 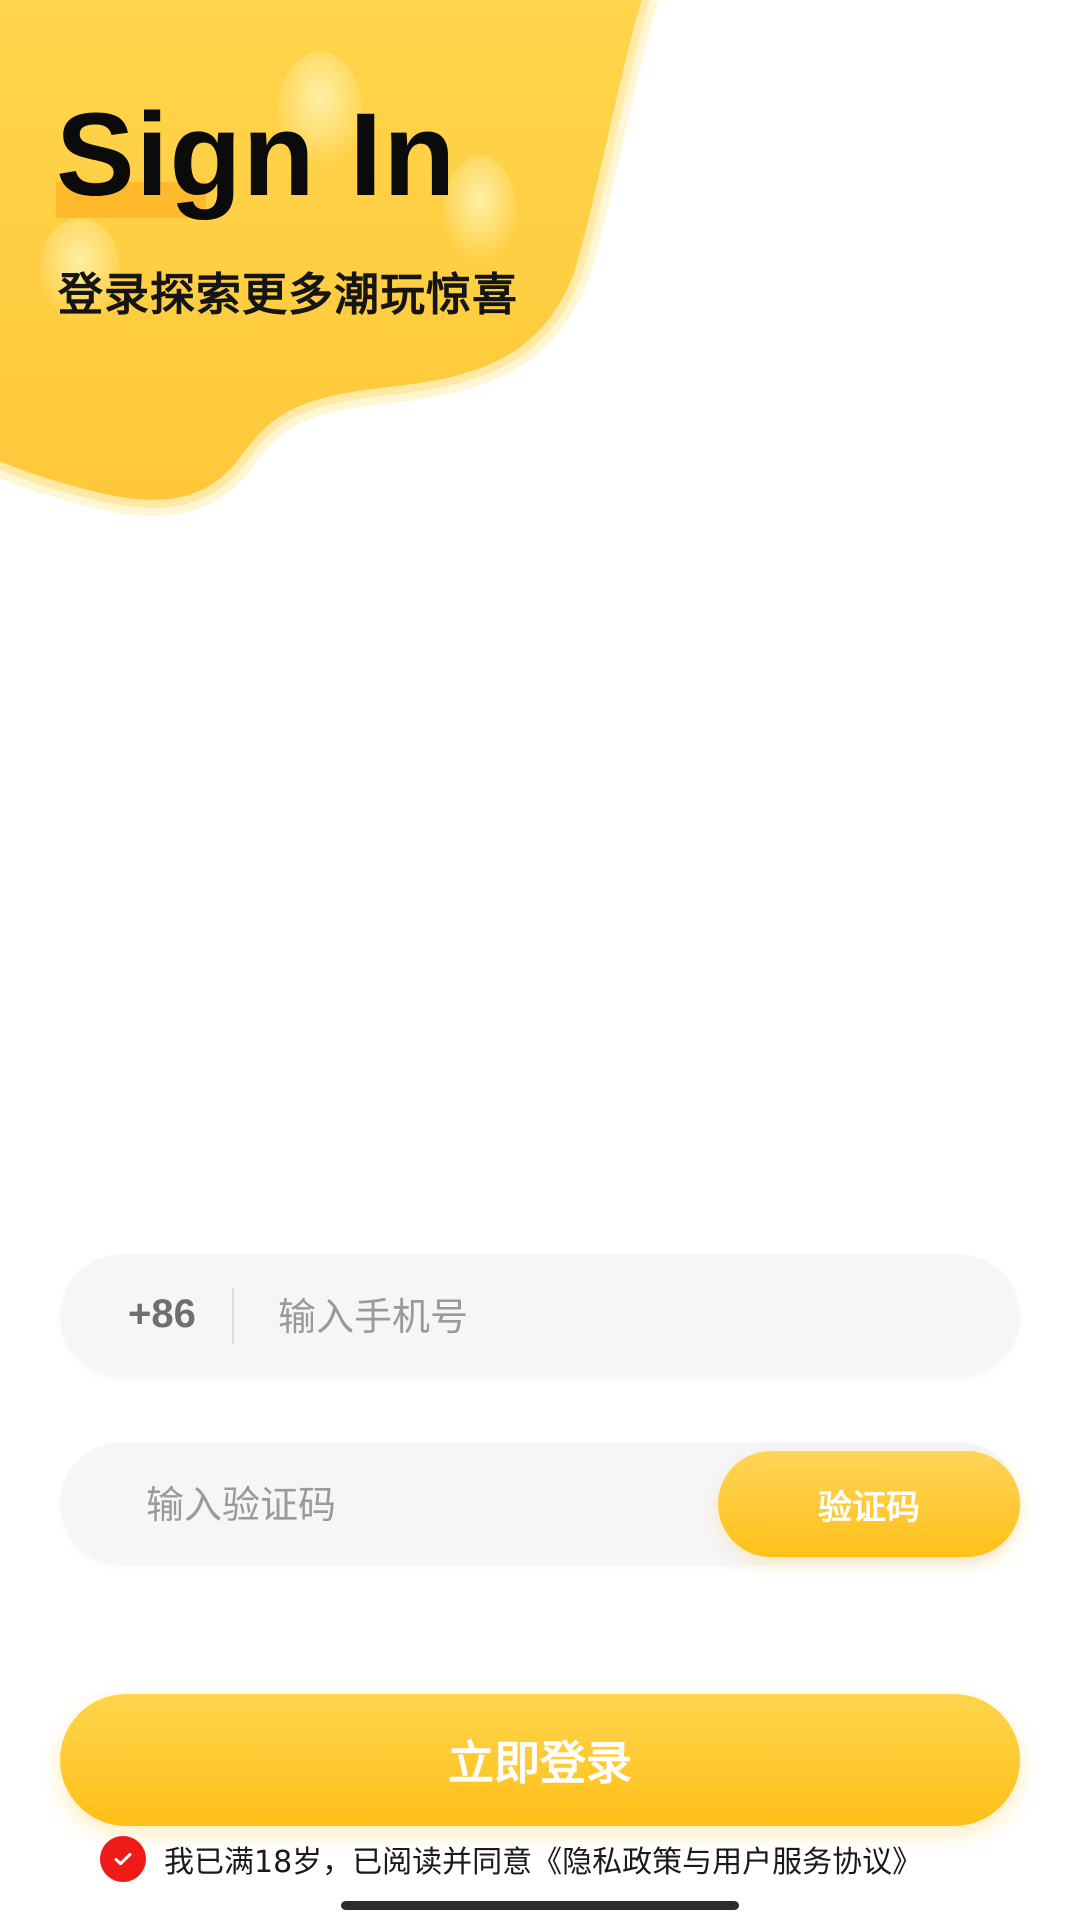 I want to click on checkmark-icon, so click(x=123, y=1859).